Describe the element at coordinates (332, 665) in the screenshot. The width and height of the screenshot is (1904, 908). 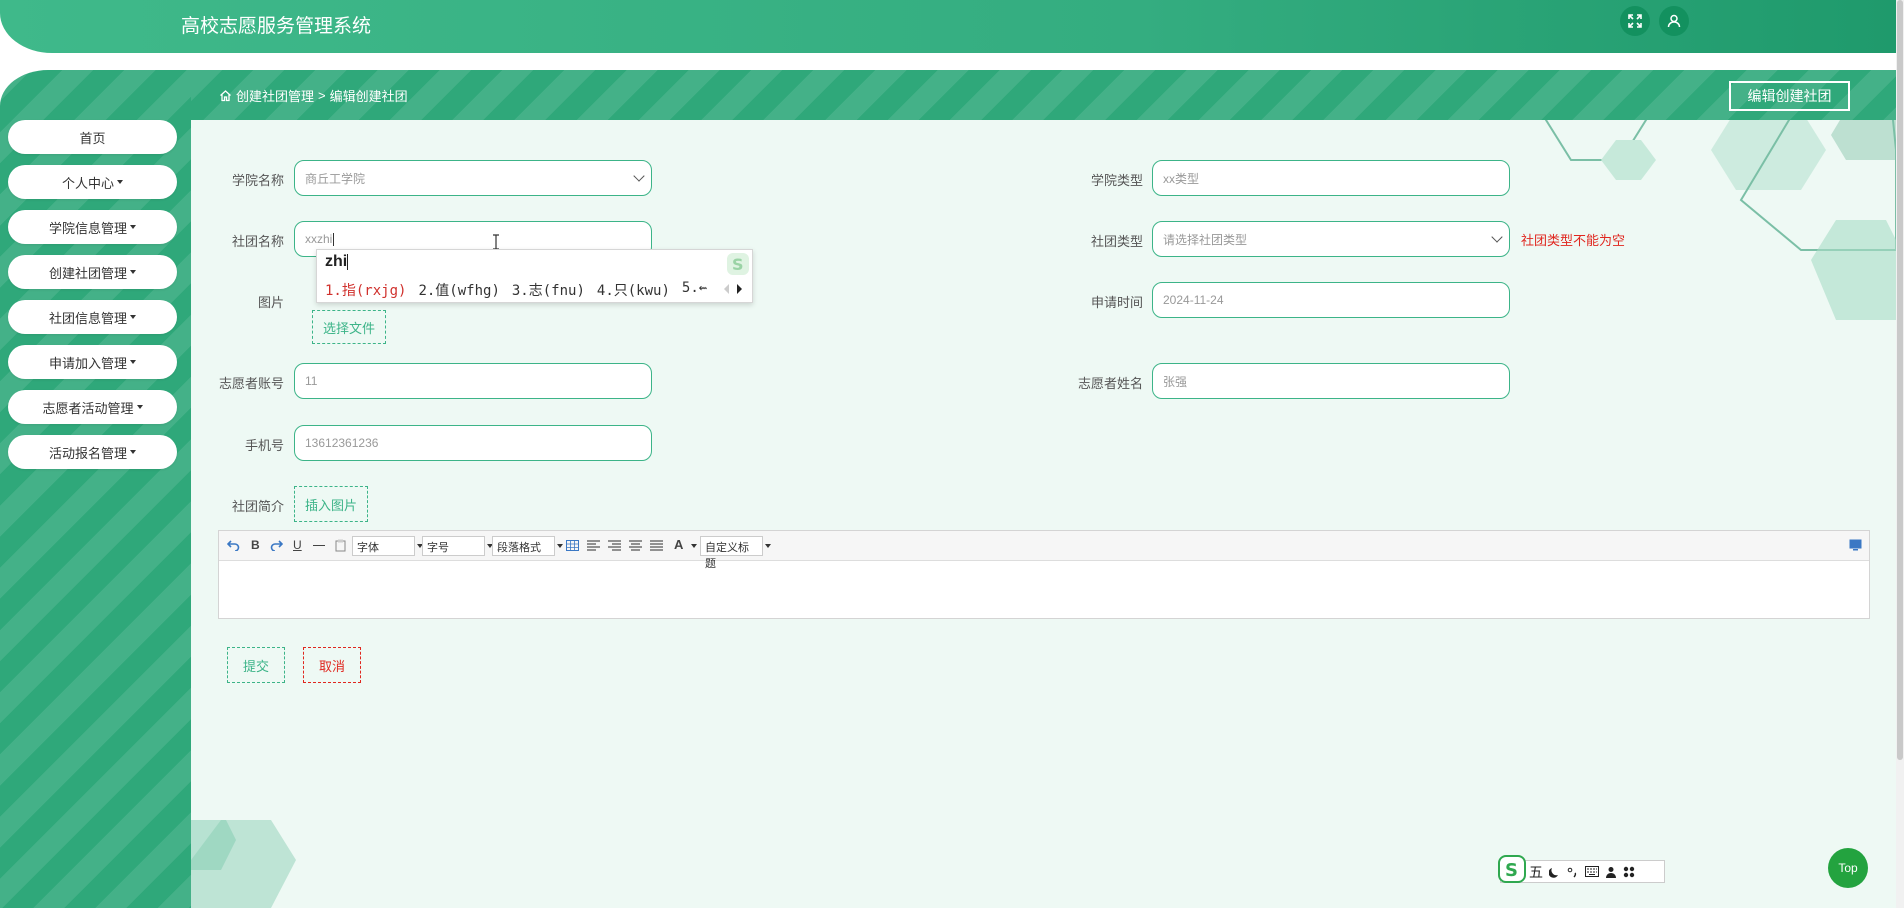
I see `cancel-button: 取消` at that location.